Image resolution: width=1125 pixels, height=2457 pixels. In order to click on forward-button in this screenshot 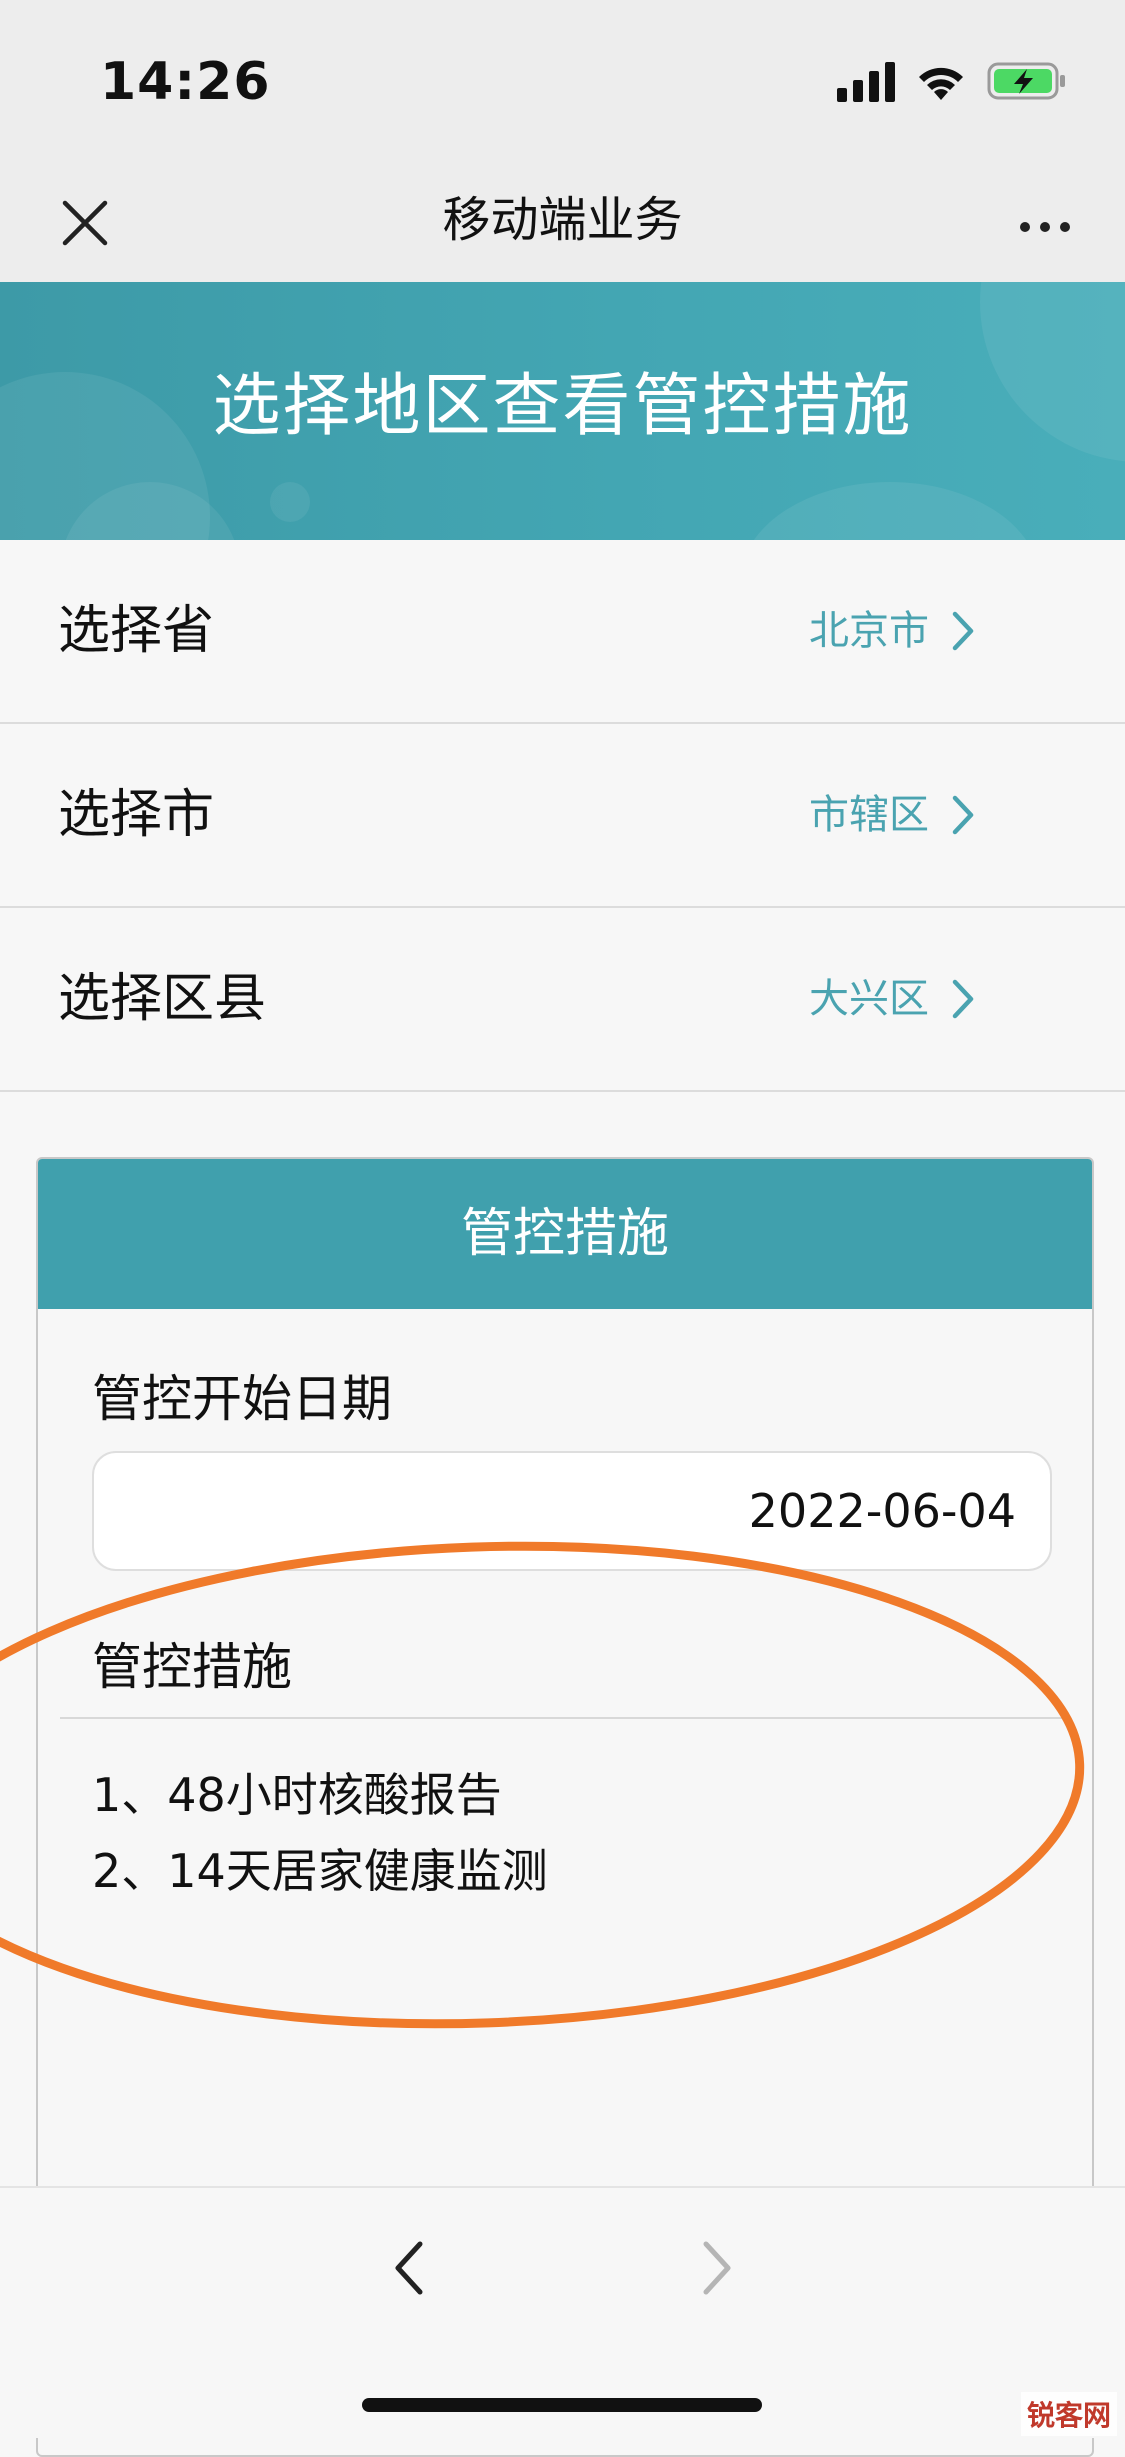, I will do `click(716, 2268)`.